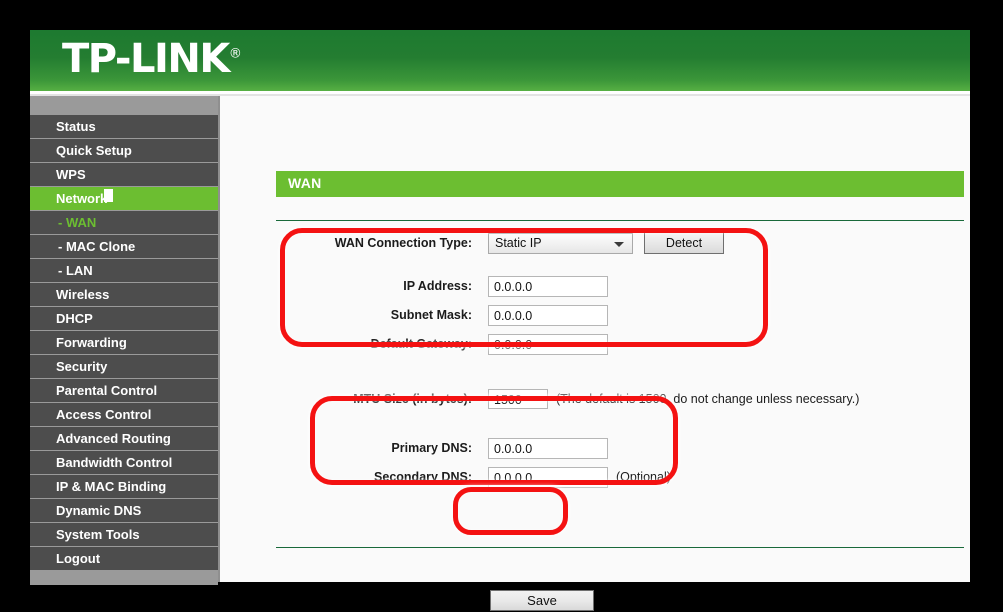  Describe the element at coordinates (305, 183) in the screenshot. I see `page-title: WAN` at that location.